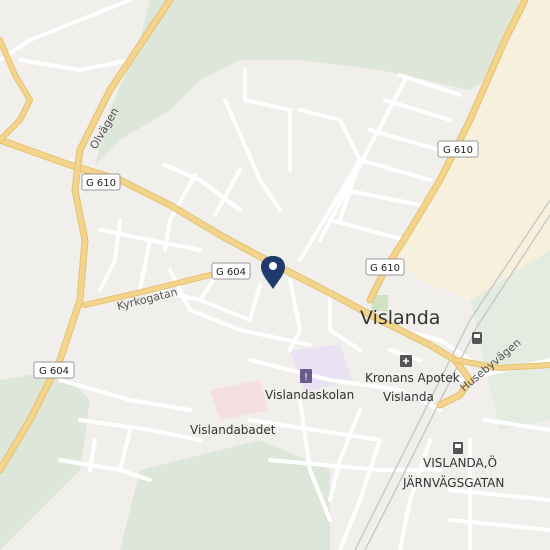 This screenshot has height=550, width=550. I want to click on town-label: Vislanda, so click(400, 318).